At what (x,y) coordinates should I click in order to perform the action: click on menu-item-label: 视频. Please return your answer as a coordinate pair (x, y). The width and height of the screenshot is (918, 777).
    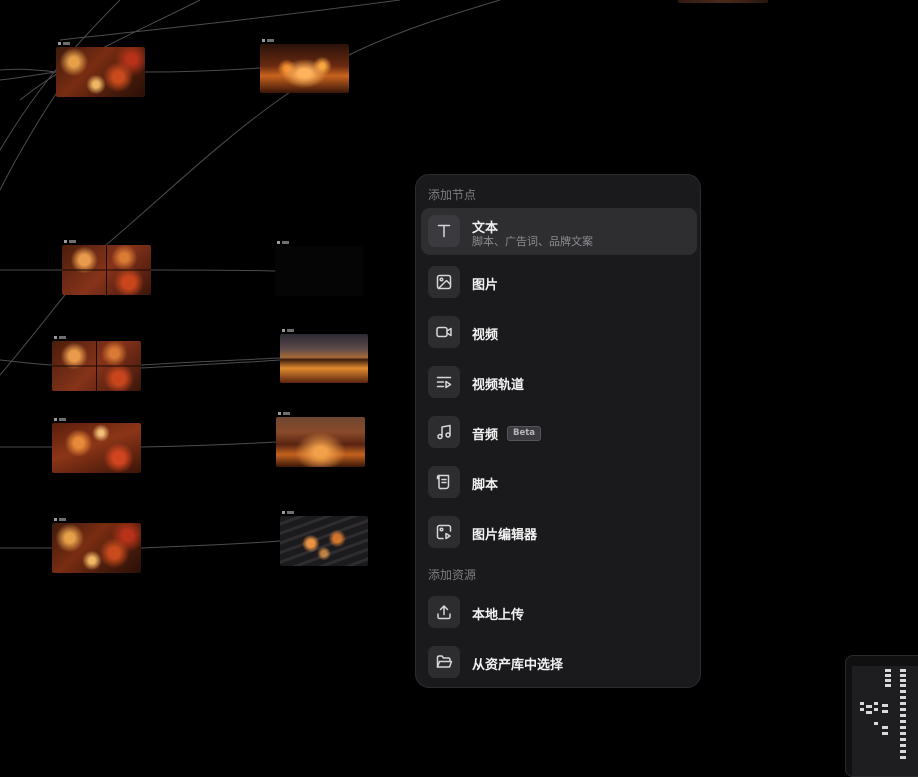
    Looking at the image, I should click on (485, 335).